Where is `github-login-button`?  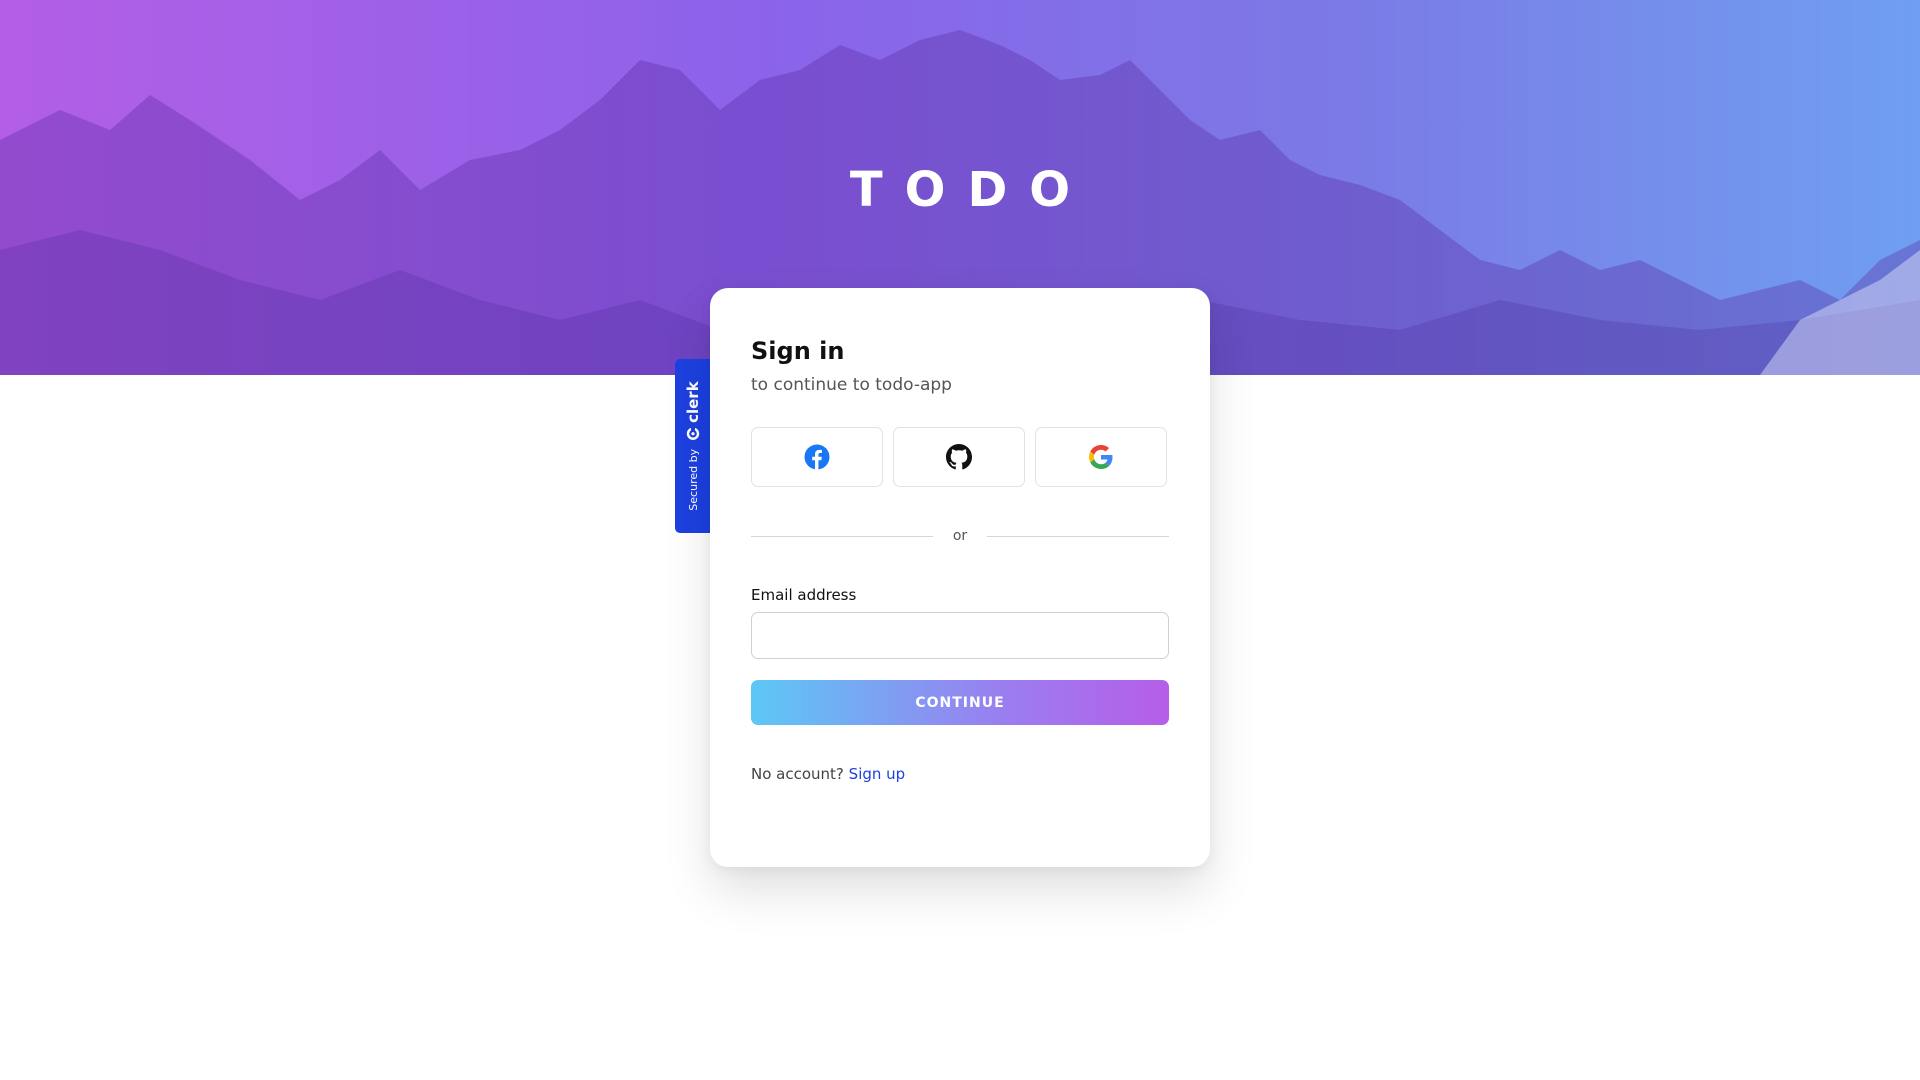 github-login-button is located at coordinates (959, 457).